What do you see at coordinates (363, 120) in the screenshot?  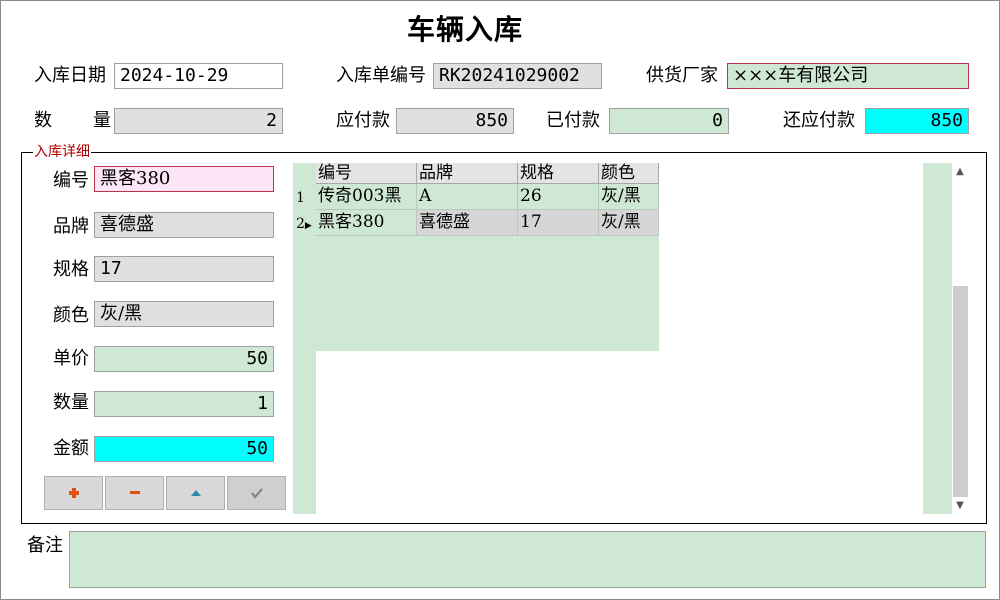 I see `payable-label: 应付款` at bounding box center [363, 120].